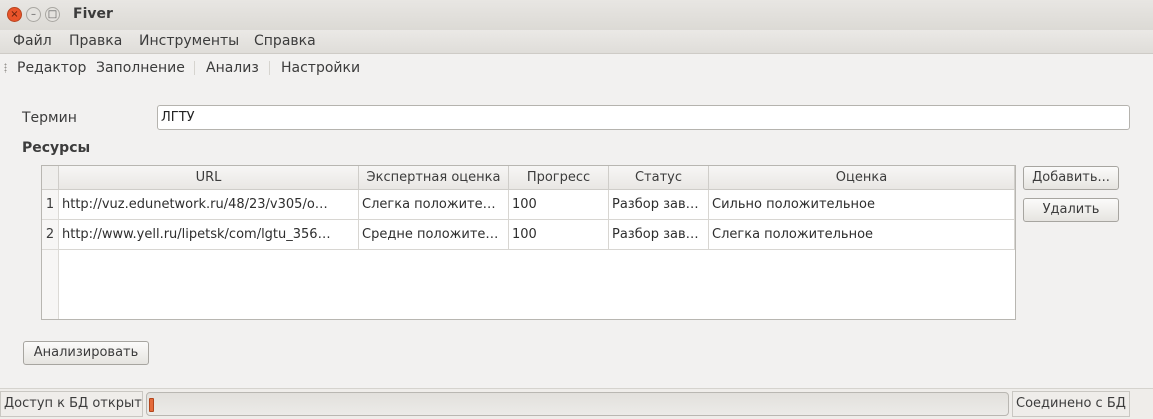 Image resolution: width=1153 pixels, height=419 pixels. What do you see at coordinates (50, 205) in the screenshot?
I see `row-number: 1` at bounding box center [50, 205].